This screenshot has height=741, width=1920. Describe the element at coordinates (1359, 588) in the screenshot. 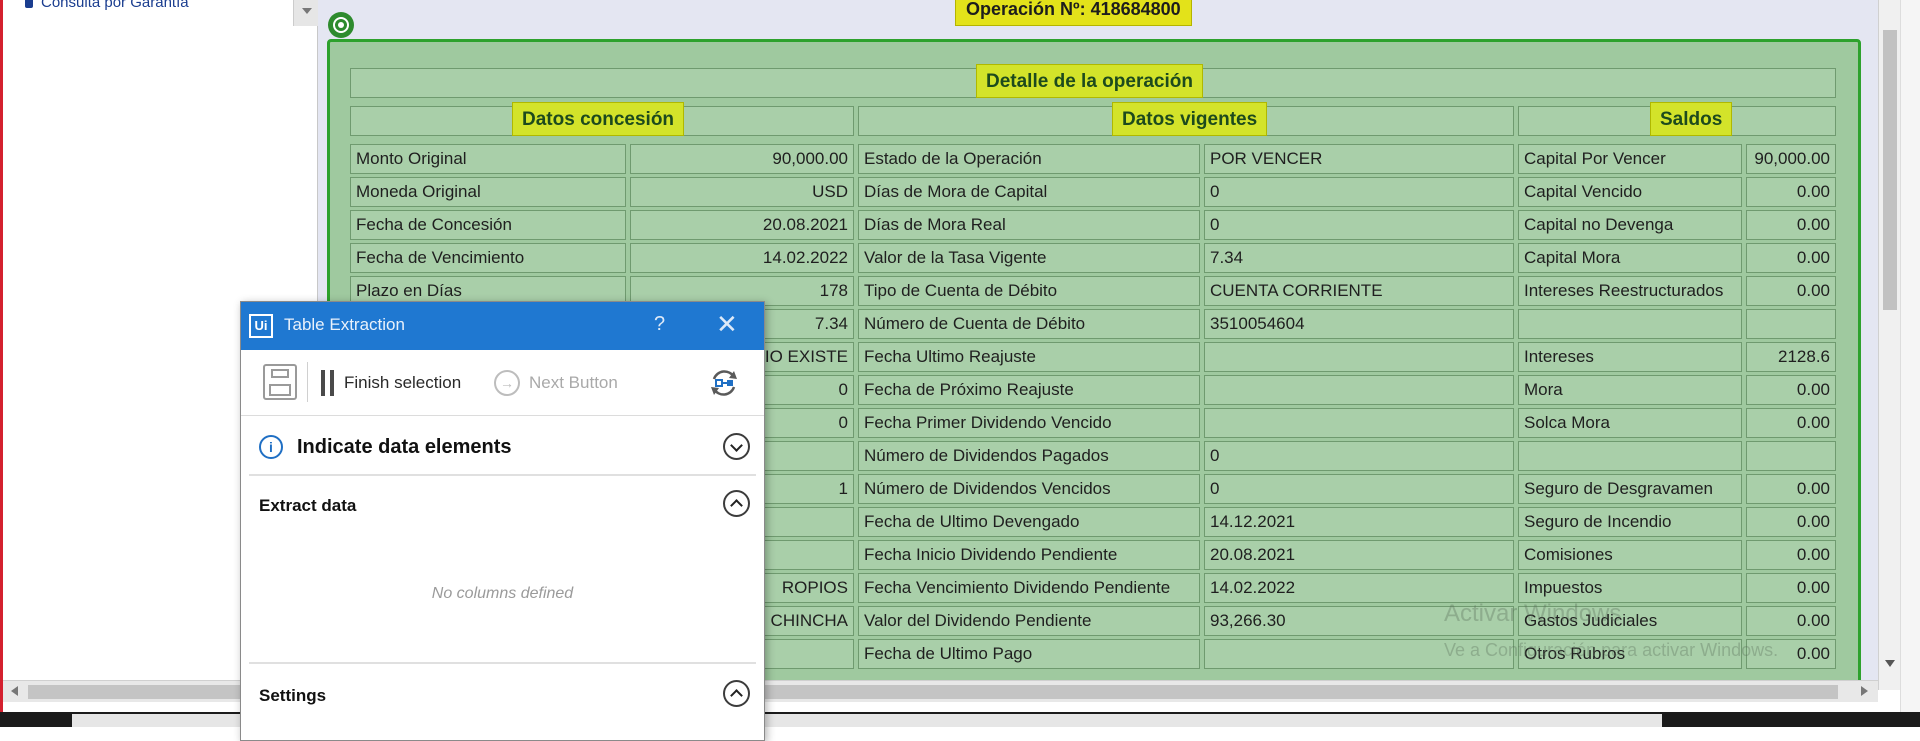

I see `vigentes-value-cell: 14.02.2022` at that location.